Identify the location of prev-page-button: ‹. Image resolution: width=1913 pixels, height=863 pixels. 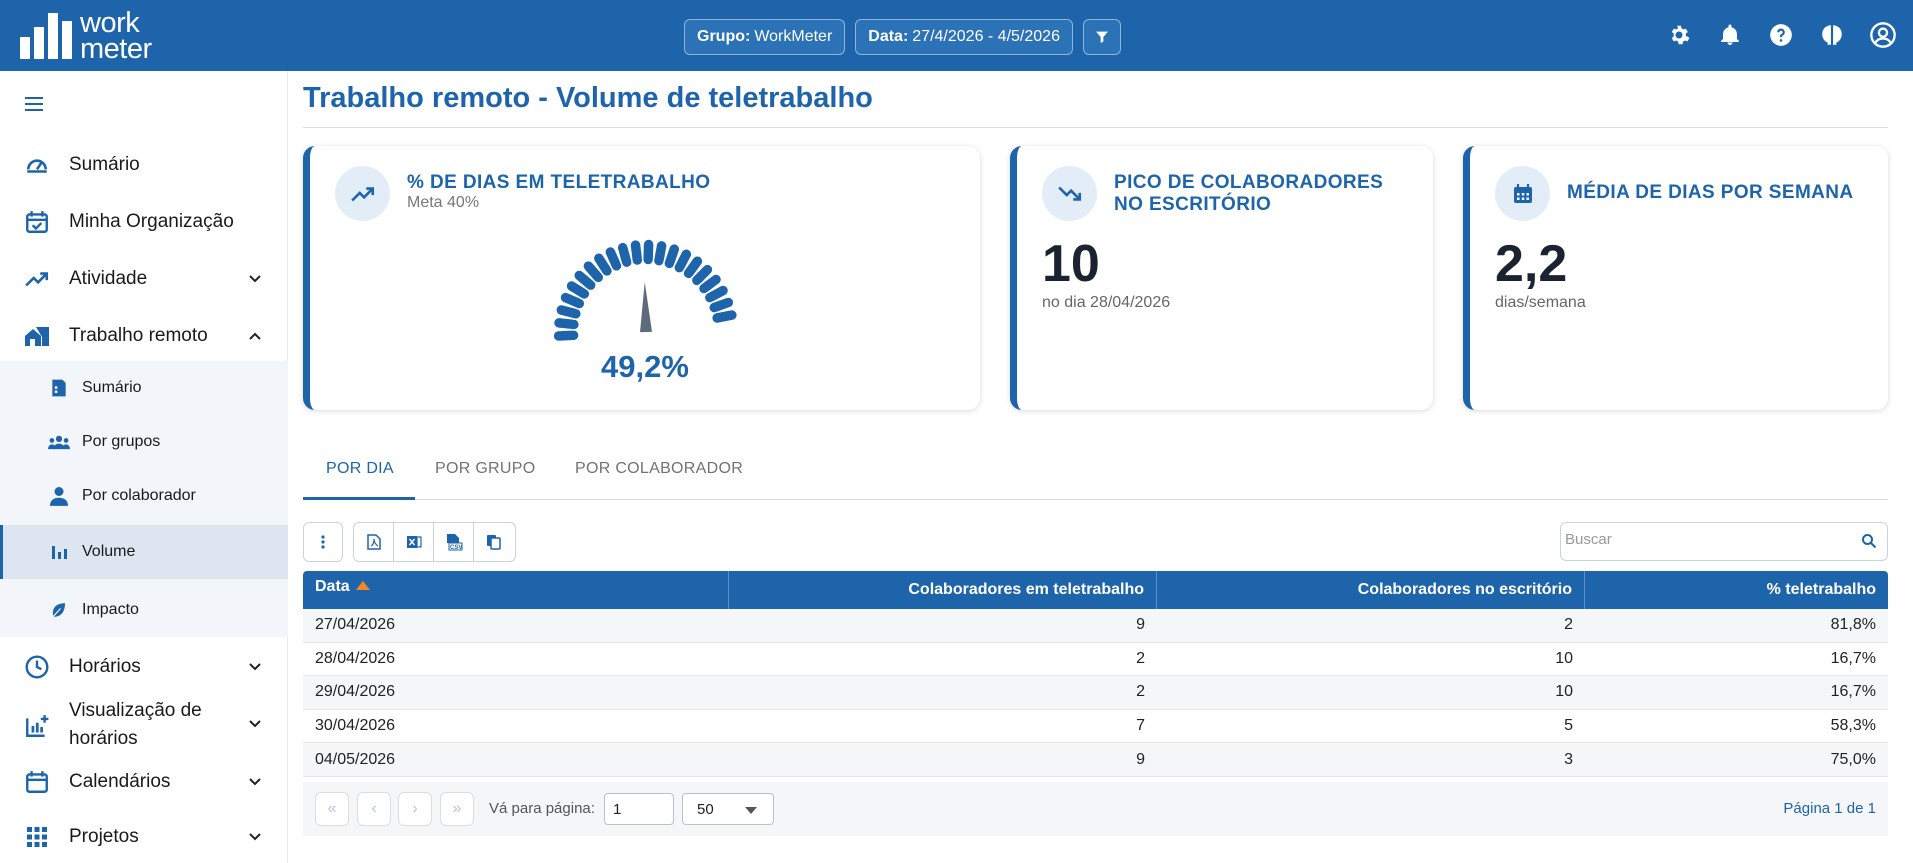
(374, 809).